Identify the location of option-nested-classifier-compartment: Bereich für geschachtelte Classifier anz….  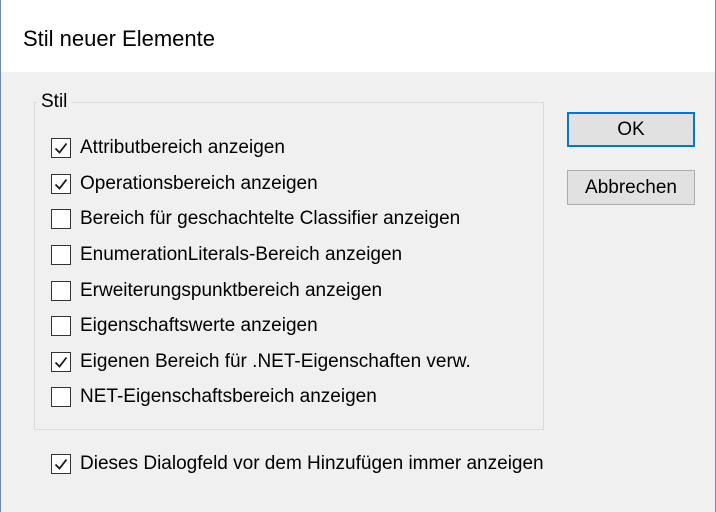
(255, 219).